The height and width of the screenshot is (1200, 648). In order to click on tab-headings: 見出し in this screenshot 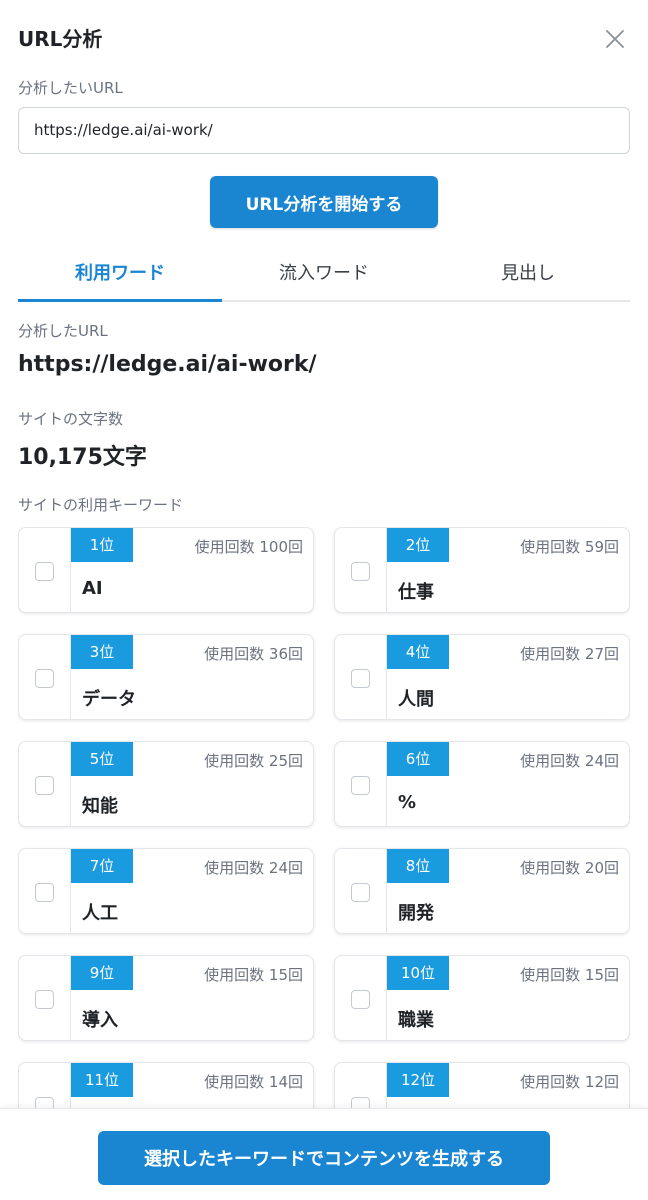, I will do `click(528, 276)`.